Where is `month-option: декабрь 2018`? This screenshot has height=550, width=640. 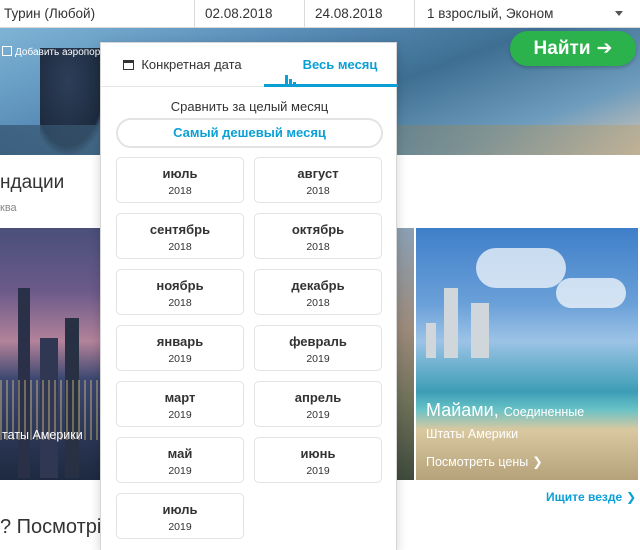
month-option: декабрь 2018 is located at coordinates (318, 292).